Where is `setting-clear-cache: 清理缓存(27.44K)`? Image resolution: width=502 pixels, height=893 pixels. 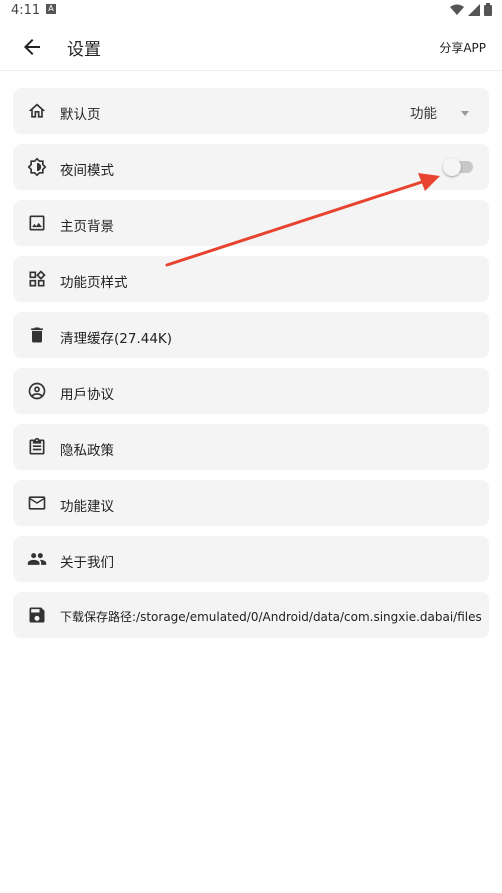 setting-clear-cache: 清理缓存(27.44K) is located at coordinates (251, 335).